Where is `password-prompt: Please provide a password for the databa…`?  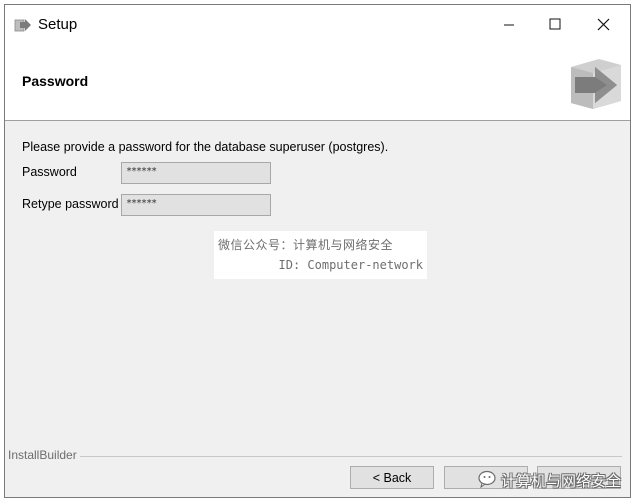 password-prompt: Please provide a password for the databa… is located at coordinates (205, 147).